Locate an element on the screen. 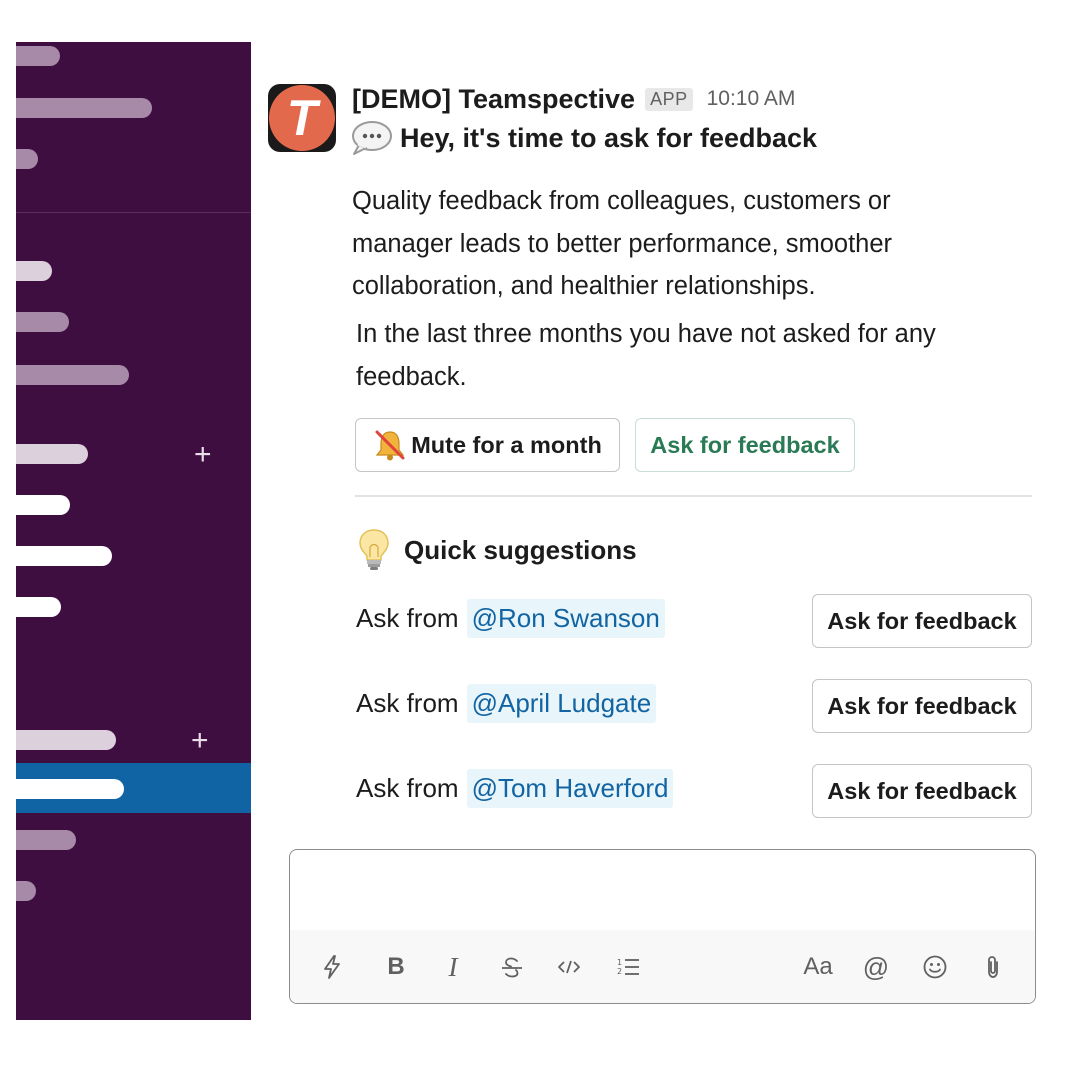 The image size is (1080, 1080). suggestion-row: Ask from @Ron Swanson is located at coordinates (510, 618).